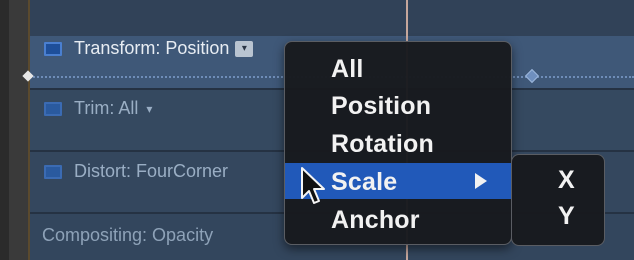  I want to click on menu-item-anchor: Anchor, so click(398, 219).